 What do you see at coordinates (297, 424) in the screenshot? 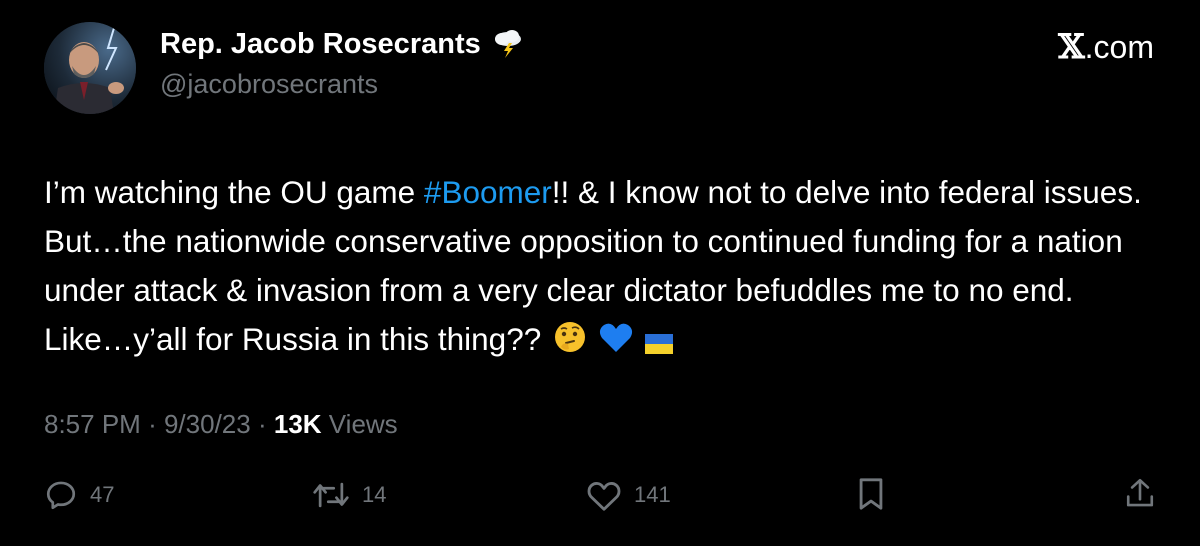
I see `views-count: 13K` at bounding box center [297, 424].